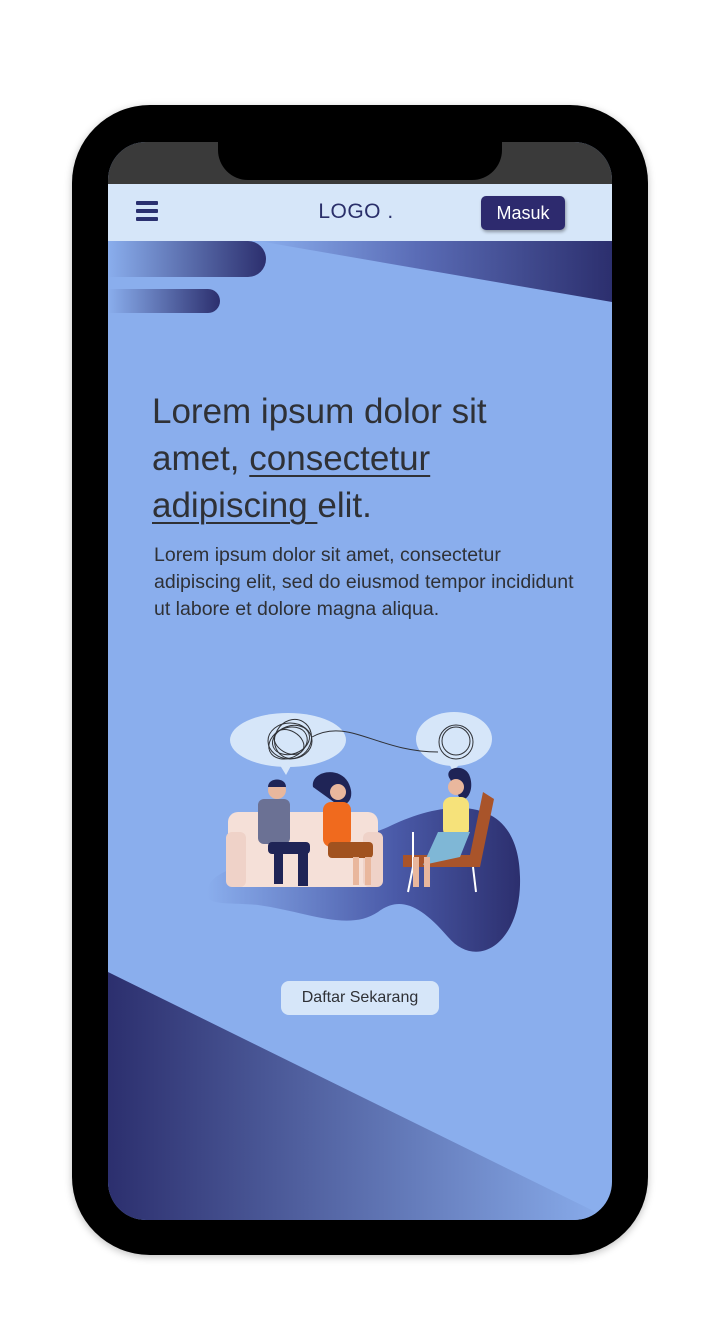 The image size is (720, 1333). I want to click on top-navbar: LOGO . Masuk, so click(360, 212).